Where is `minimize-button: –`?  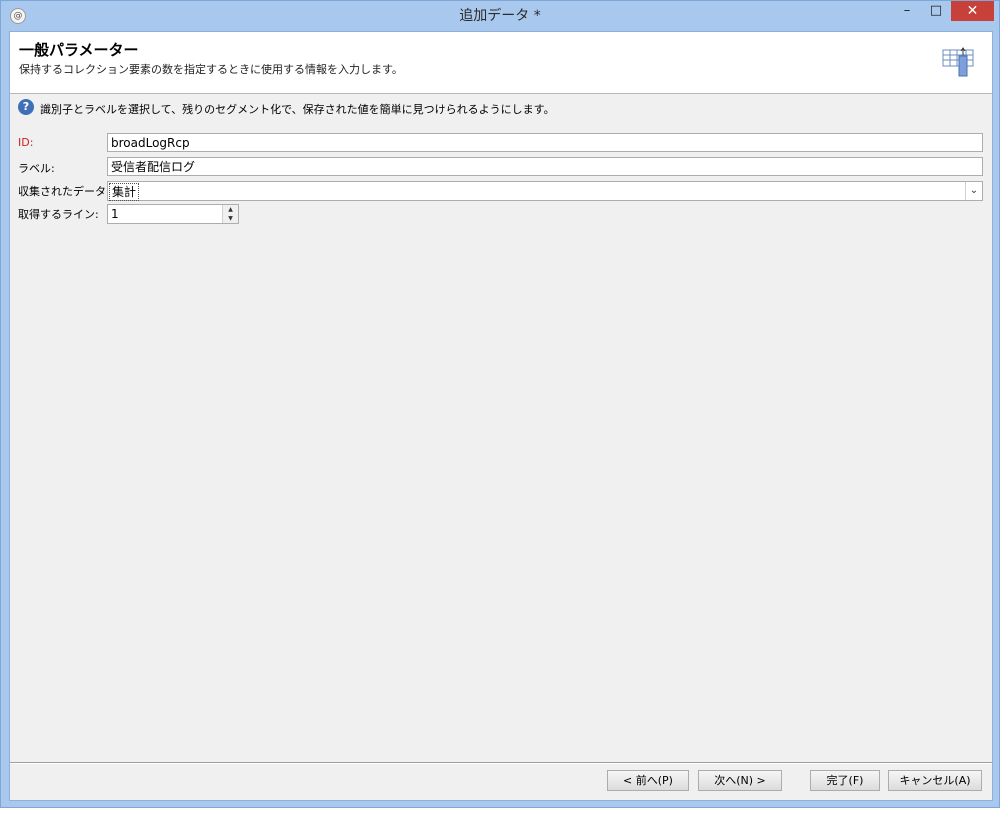
minimize-button: – is located at coordinates (907, 11).